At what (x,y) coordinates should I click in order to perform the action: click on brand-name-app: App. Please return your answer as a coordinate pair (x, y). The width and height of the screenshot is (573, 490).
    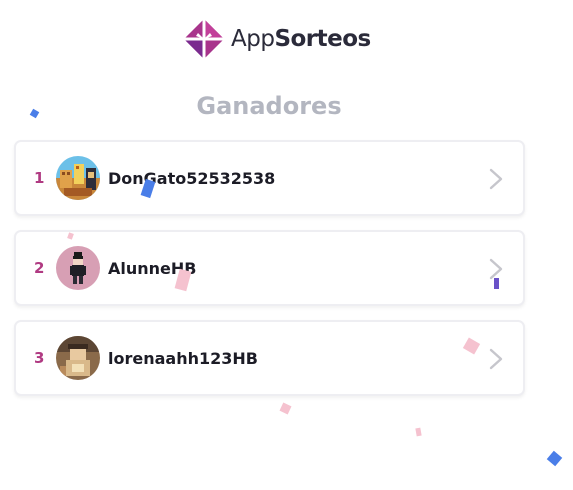
    Looking at the image, I should click on (253, 39).